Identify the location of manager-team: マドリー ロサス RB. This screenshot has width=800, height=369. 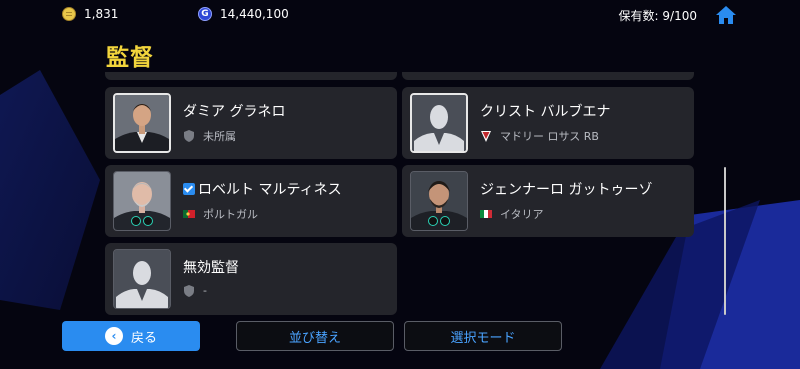
(539, 136).